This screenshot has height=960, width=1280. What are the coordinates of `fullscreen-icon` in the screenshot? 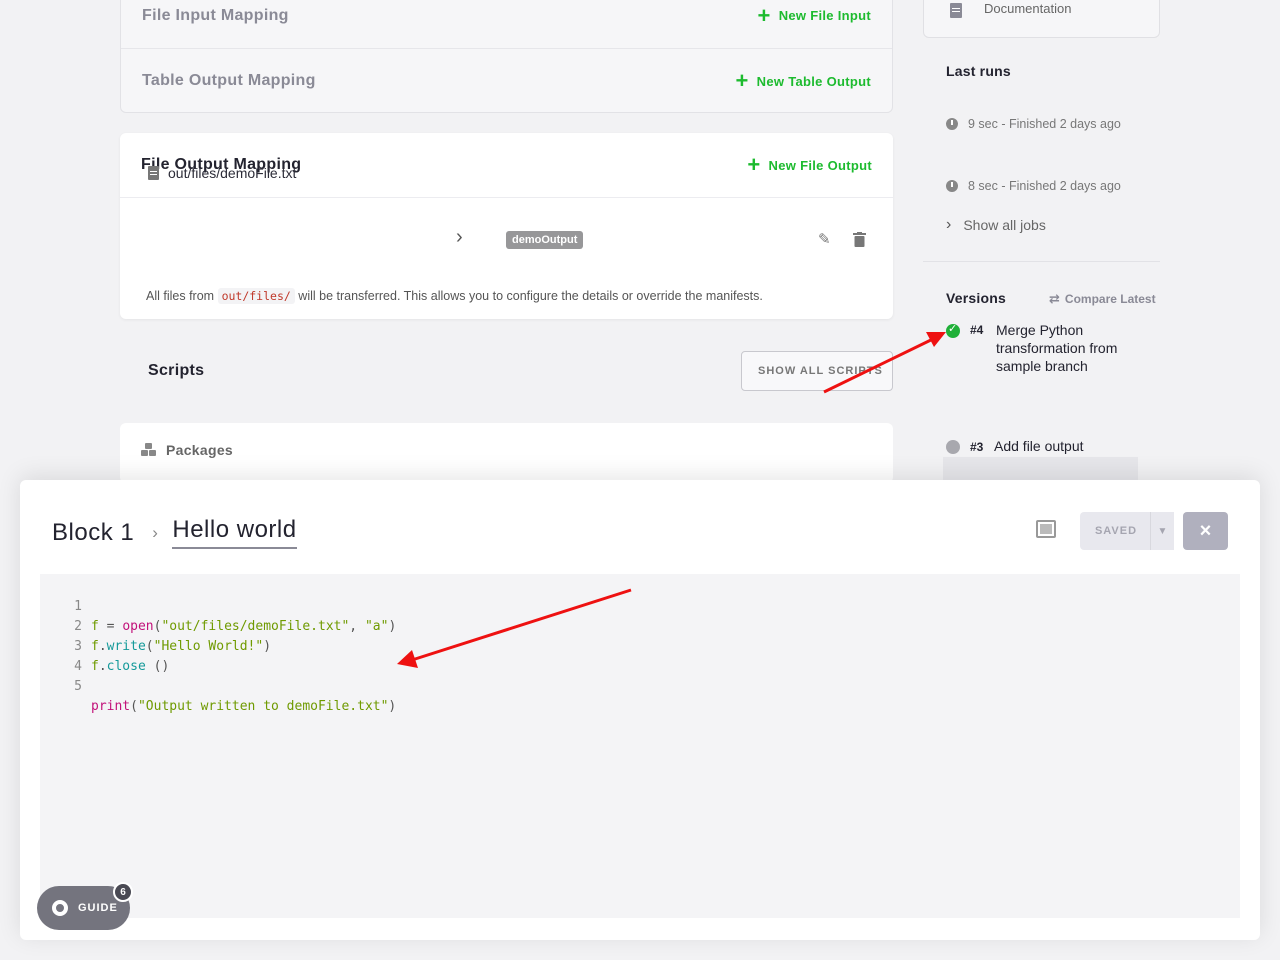 It's located at (1046, 529).